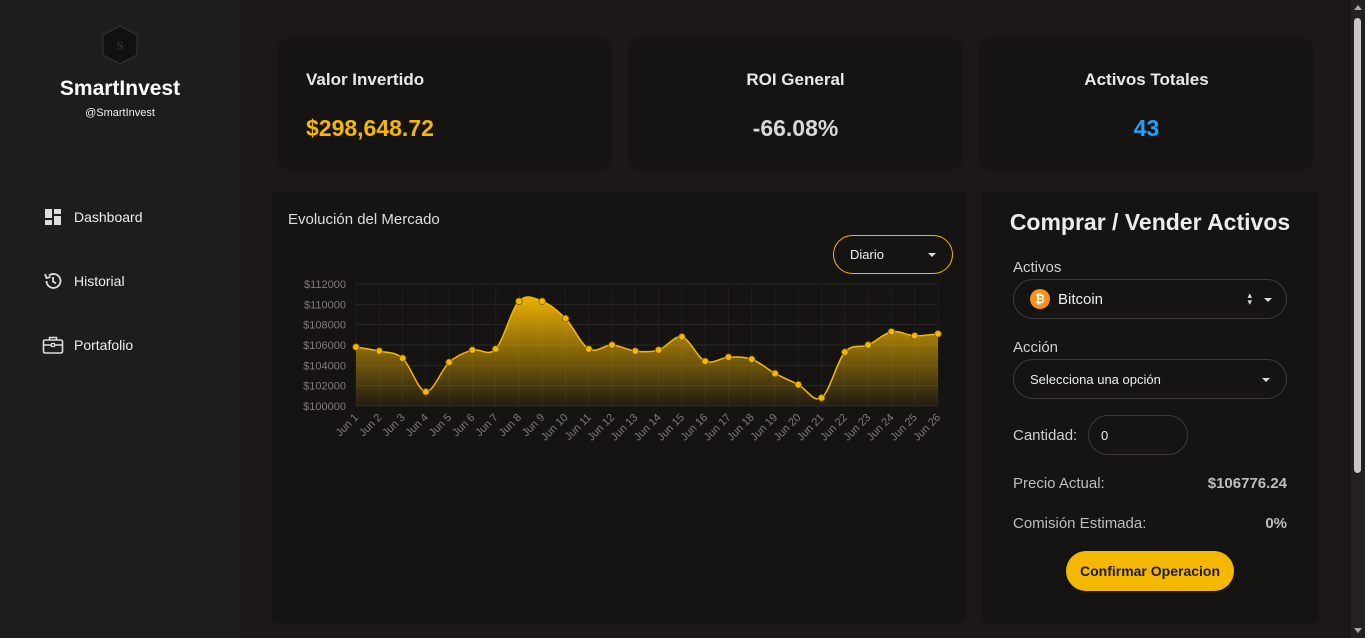  I want to click on stat-card-invested: Valor Invertido $298,648.72, so click(444, 104).